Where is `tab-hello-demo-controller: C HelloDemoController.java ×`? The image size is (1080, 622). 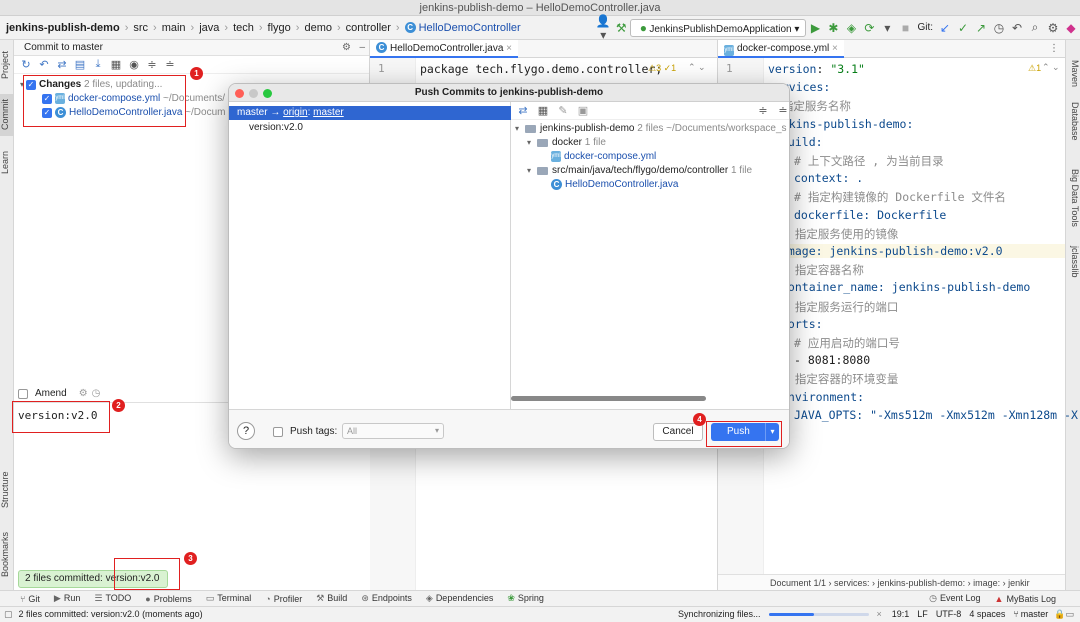
tab-hello-demo-controller: C HelloDemoController.java × is located at coordinates (444, 48).